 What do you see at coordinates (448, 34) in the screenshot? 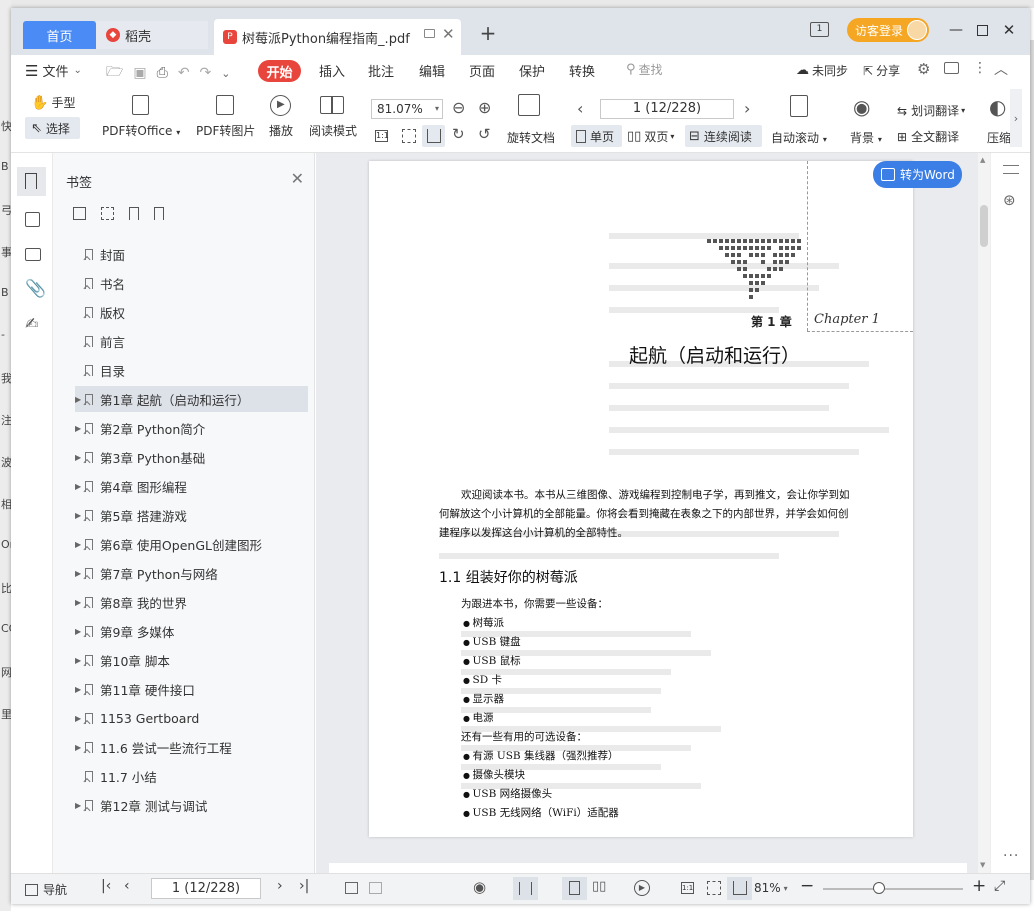
I see `tab-close-icon: ✕` at bounding box center [448, 34].